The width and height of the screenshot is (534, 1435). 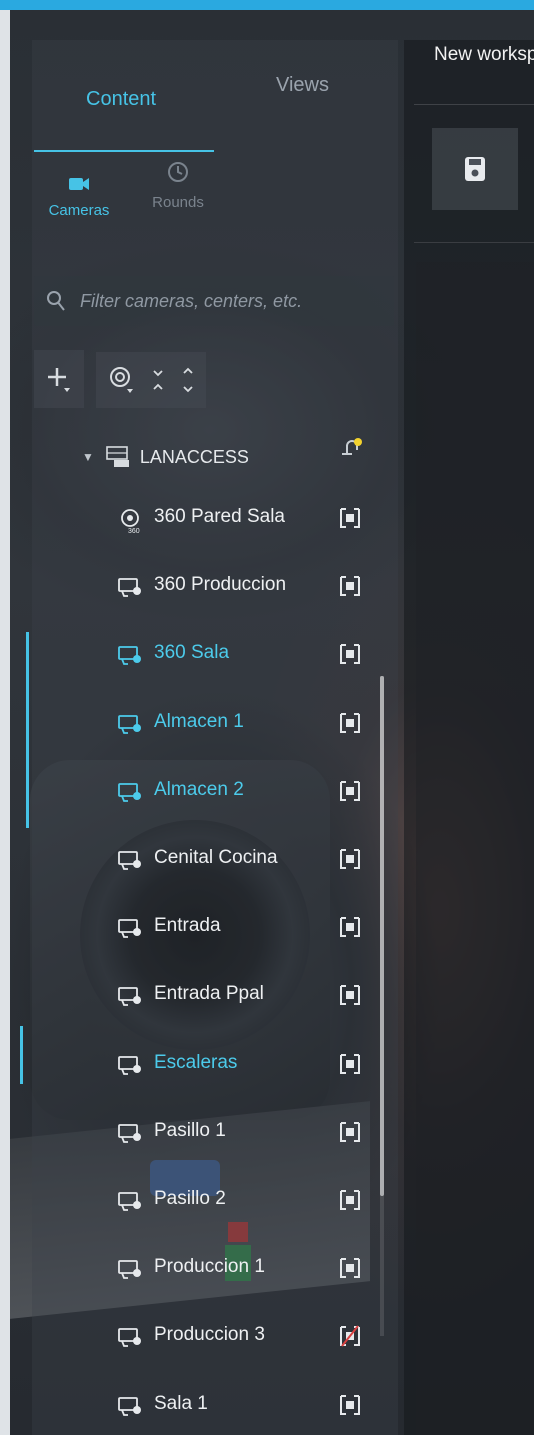 I want to click on tree-root-label: LANACCESS, so click(x=194, y=456).